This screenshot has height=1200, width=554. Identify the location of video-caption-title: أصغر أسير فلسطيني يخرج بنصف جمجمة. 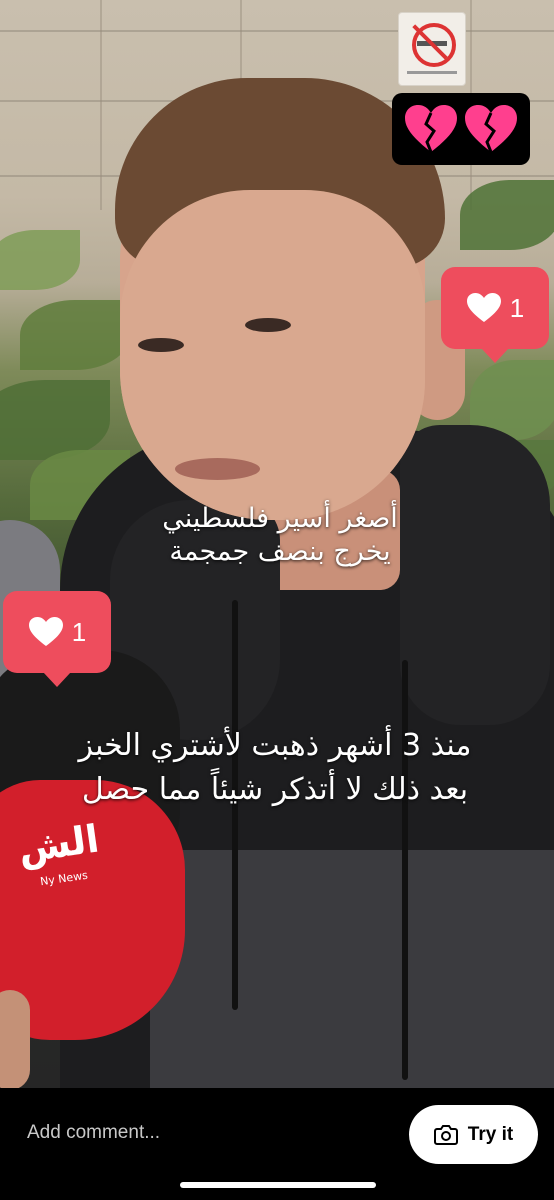
(280, 535).